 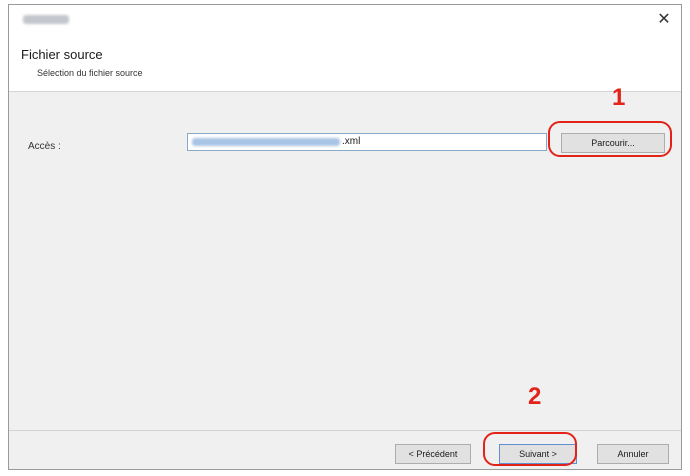 What do you see at coordinates (664, 20) in the screenshot?
I see `close-icon: ✕` at bounding box center [664, 20].